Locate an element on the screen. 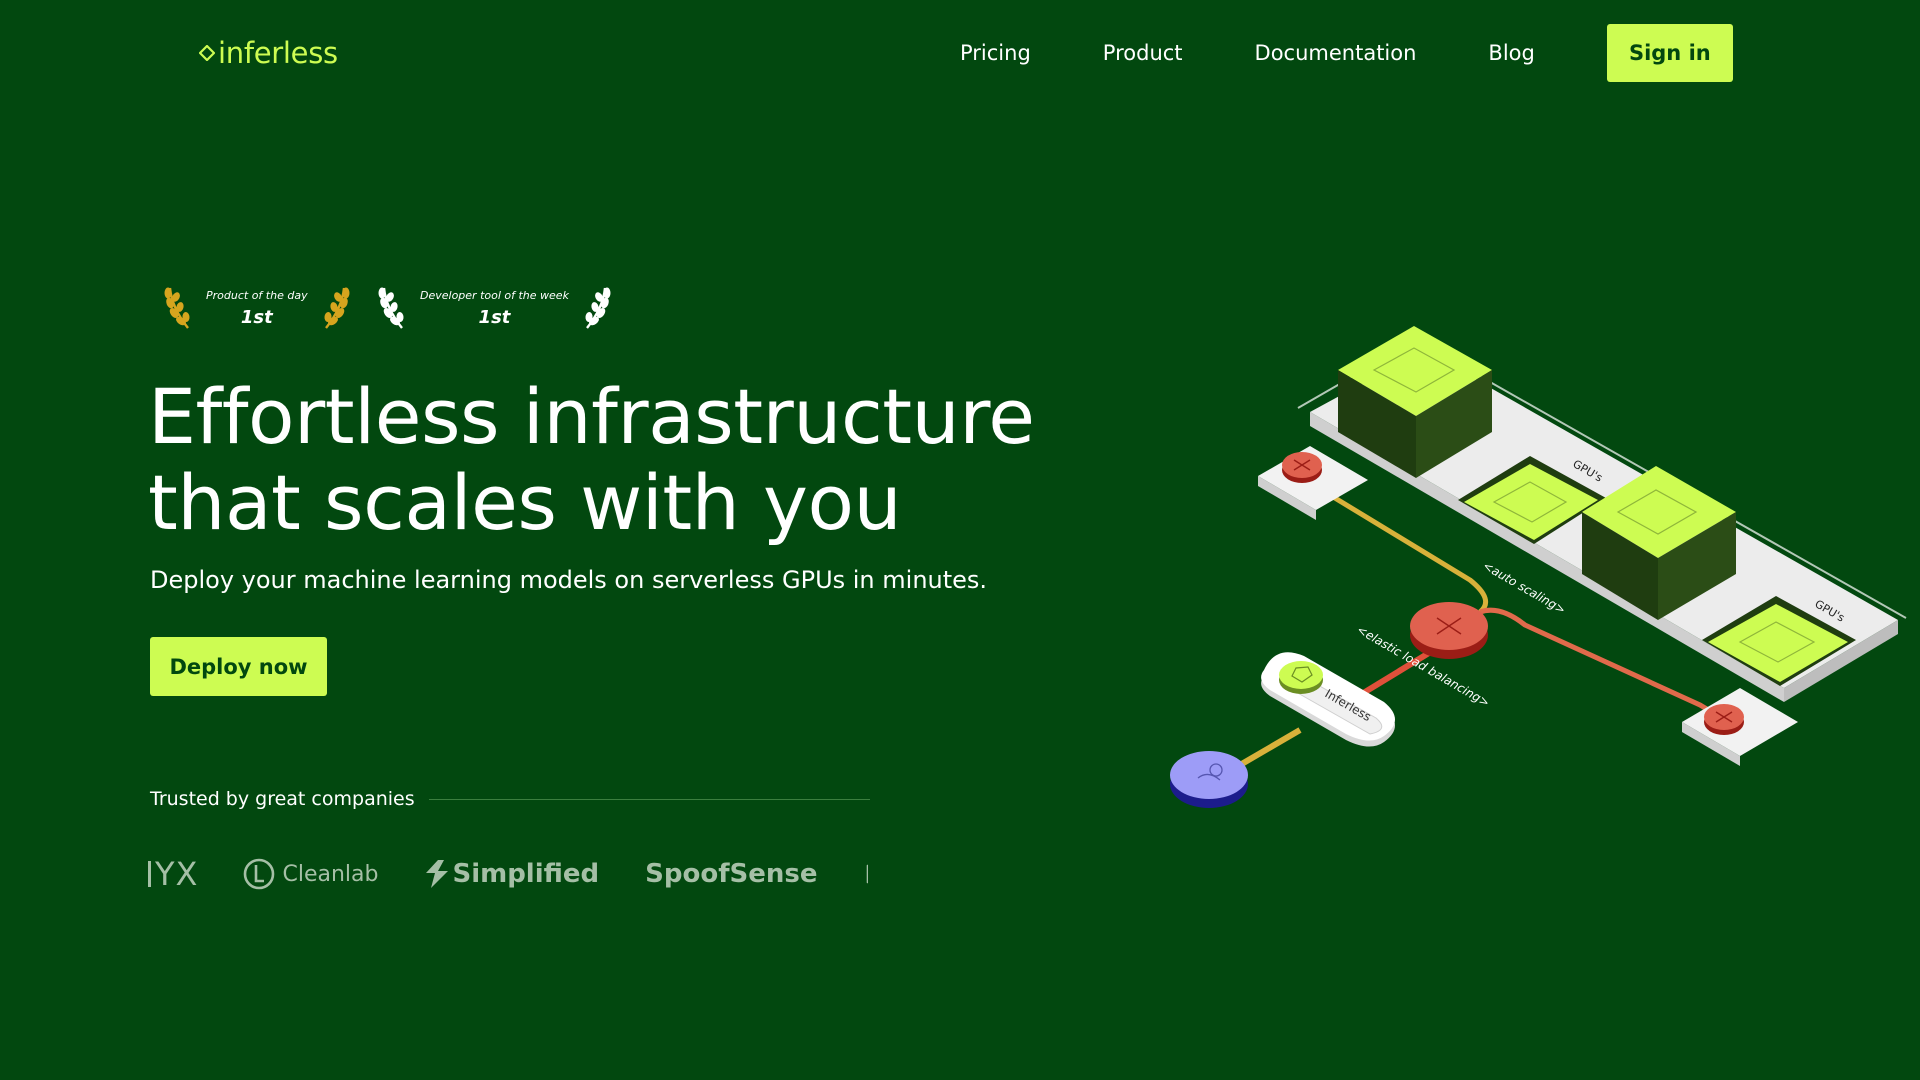 This screenshot has width=1920, height=1080. company-logo-text: Cleanlab is located at coordinates (330, 874).